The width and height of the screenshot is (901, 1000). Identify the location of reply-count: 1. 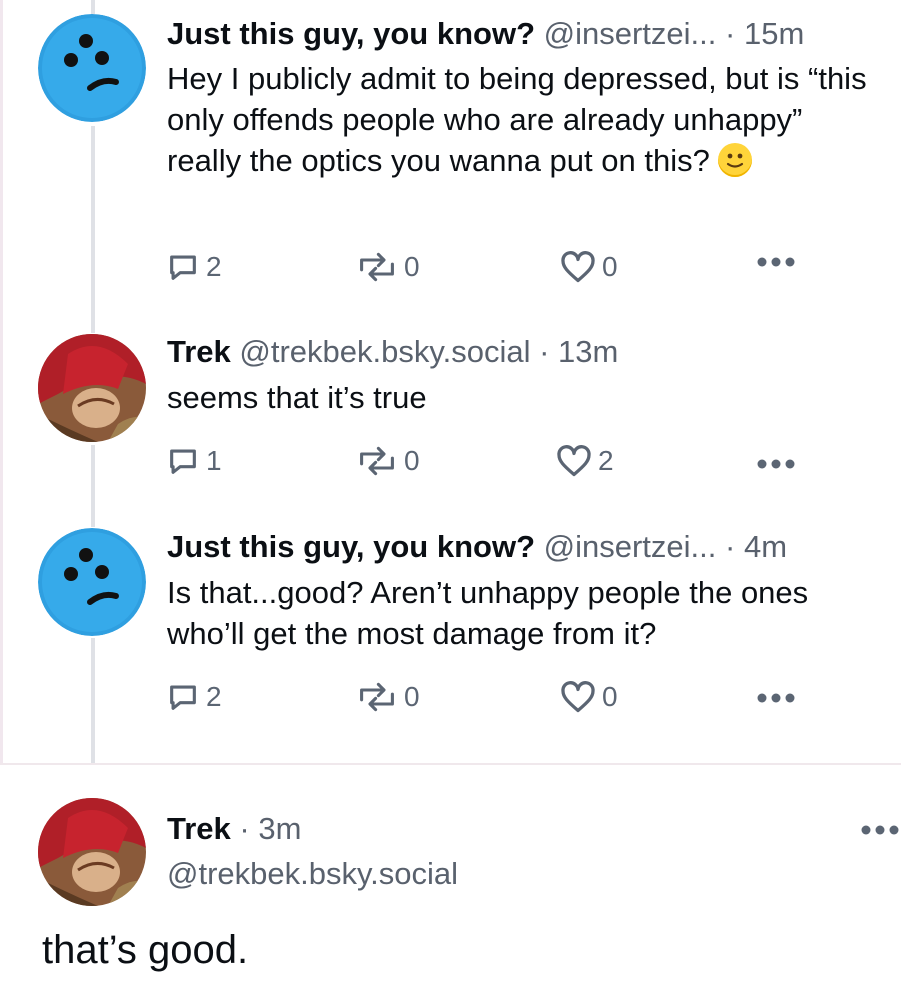
(214, 460).